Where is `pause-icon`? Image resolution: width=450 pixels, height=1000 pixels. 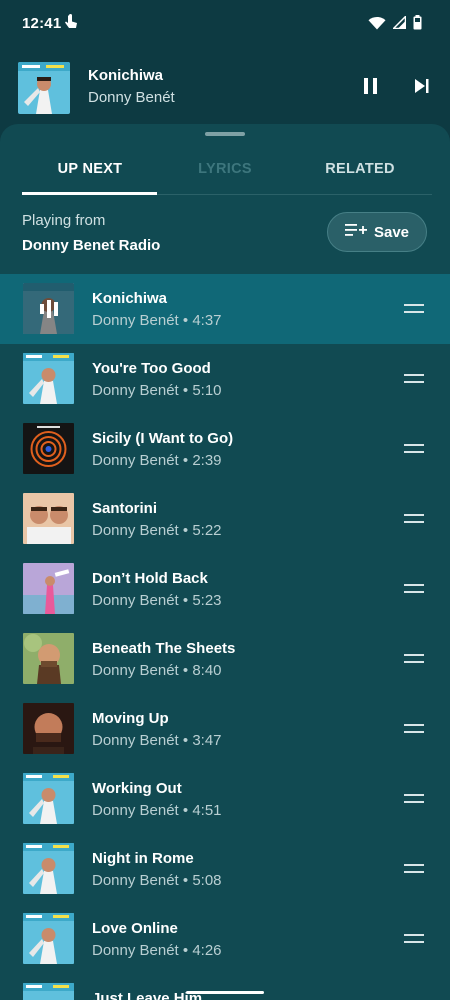 pause-icon is located at coordinates (371, 86).